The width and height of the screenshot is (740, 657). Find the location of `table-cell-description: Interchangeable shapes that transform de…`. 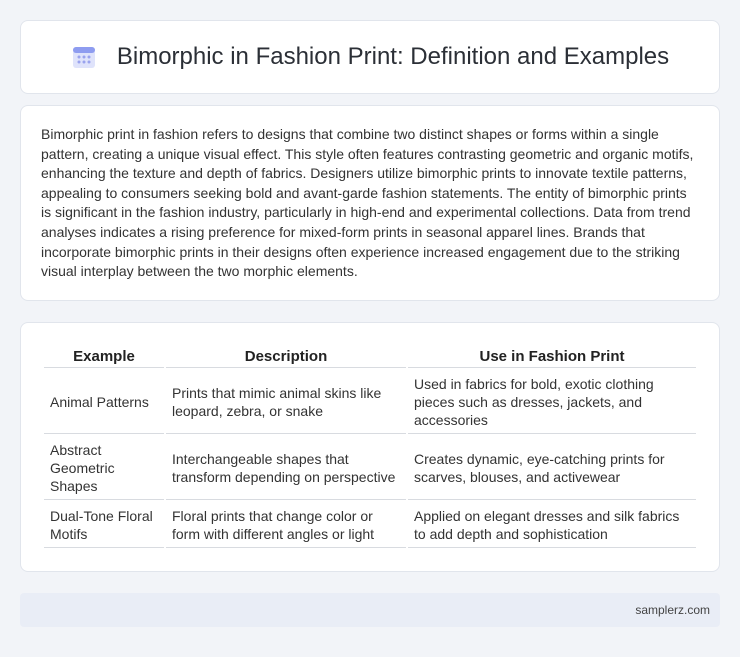

table-cell-description: Interchangeable shapes that transform de… is located at coordinates (286, 468).